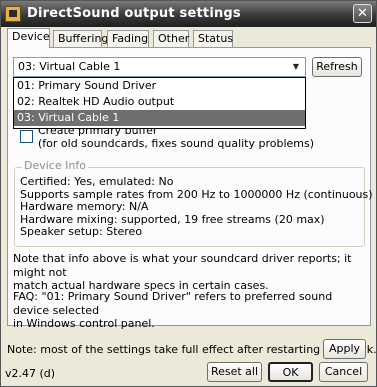 This screenshot has width=377, height=387. Describe the element at coordinates (84, 207) in the screenshot. I see `device-info-line: Hardware memory: N/A` at that location.